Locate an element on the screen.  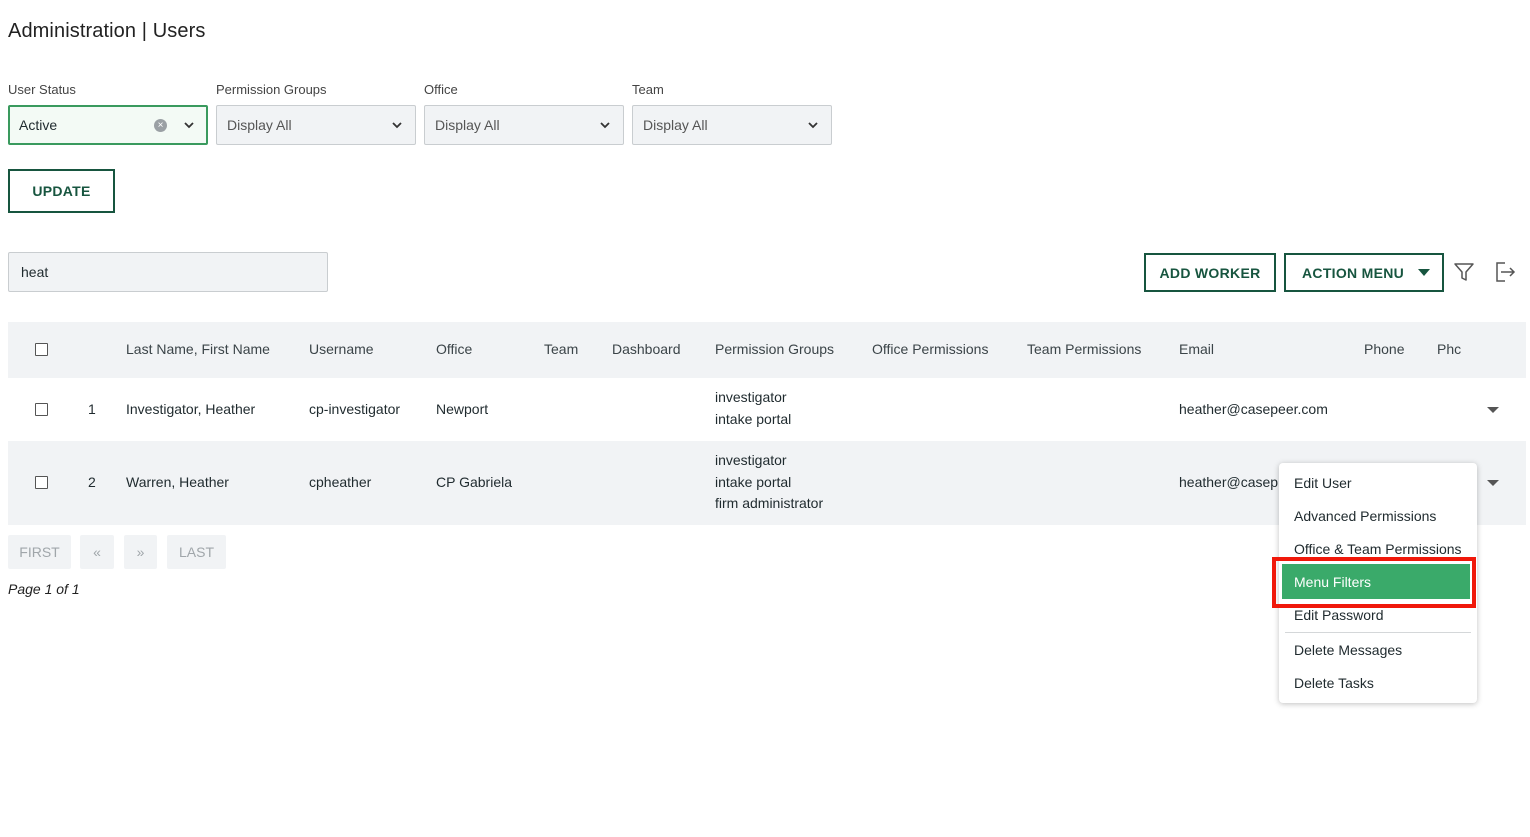
column-header-permission-groups: Permission Groups is located at coordinates (774, 349).